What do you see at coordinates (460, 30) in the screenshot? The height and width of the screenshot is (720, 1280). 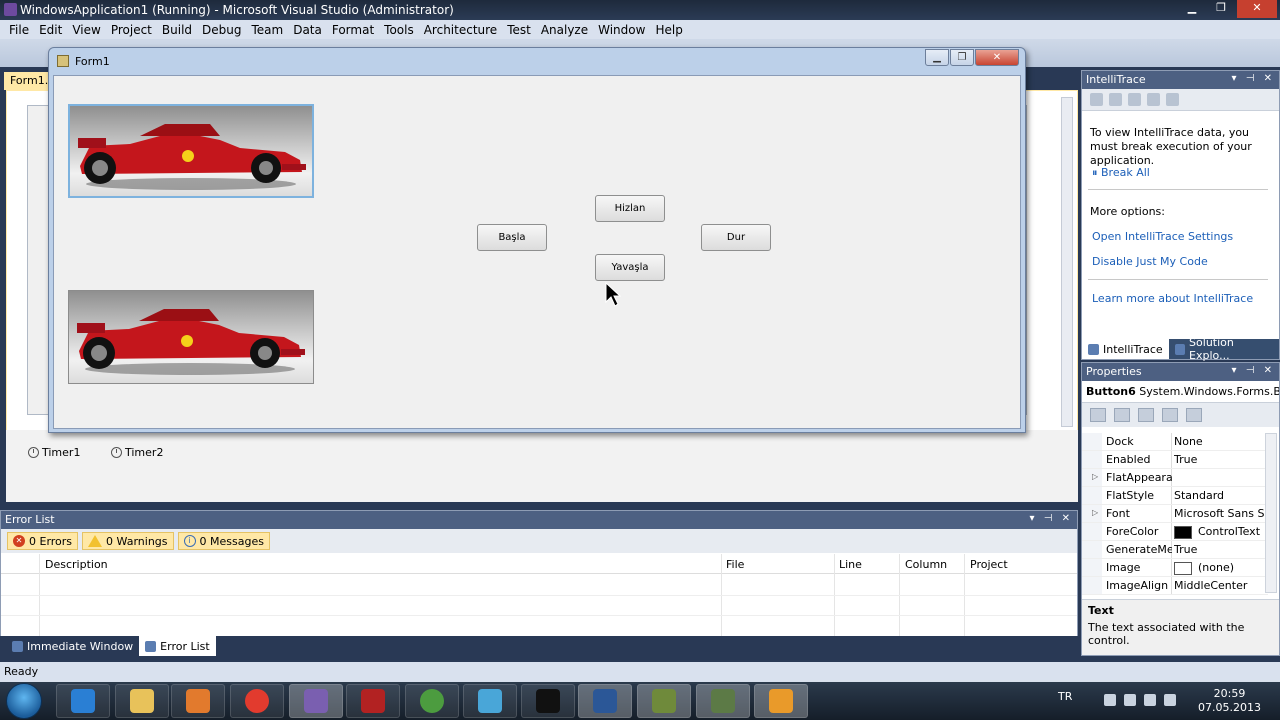 I see `menu-architecture: Architecture` at bounding box center [460, 30].